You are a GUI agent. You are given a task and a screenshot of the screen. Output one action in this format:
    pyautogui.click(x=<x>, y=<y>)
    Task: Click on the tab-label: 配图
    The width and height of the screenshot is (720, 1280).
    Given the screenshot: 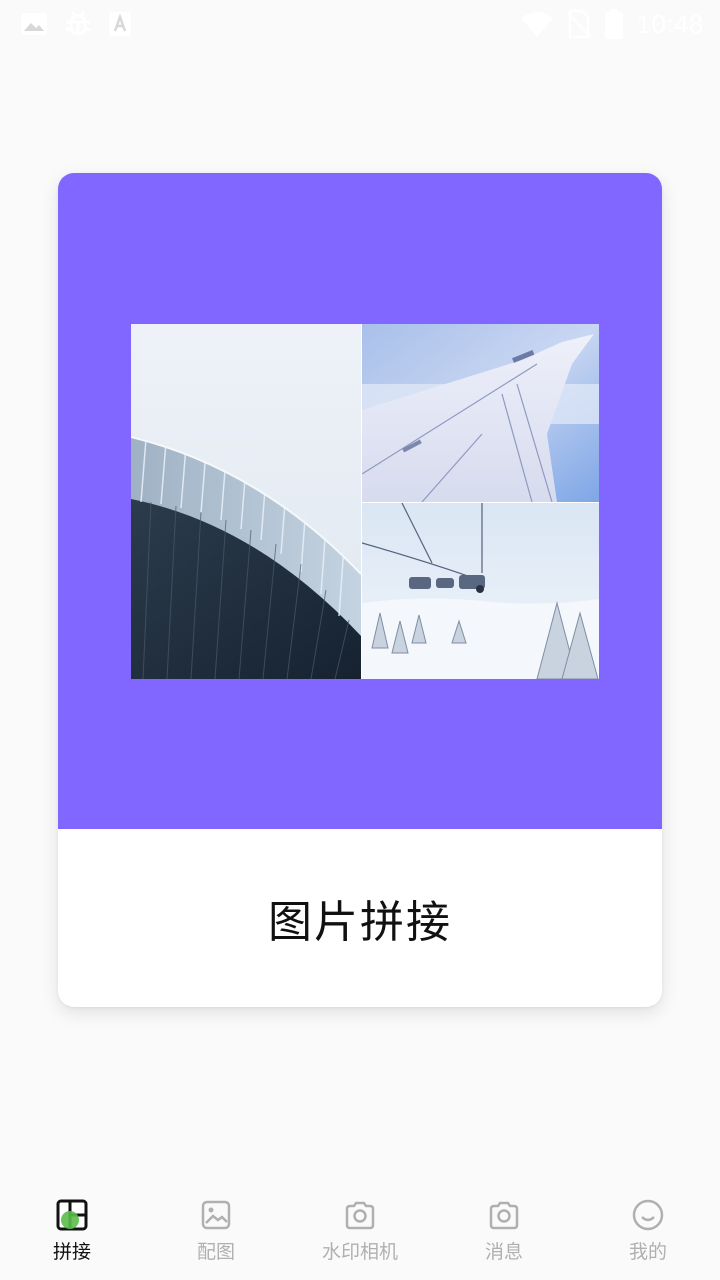 What is the action you would take?
    pyautogui.click(x=215, y=1252)
    